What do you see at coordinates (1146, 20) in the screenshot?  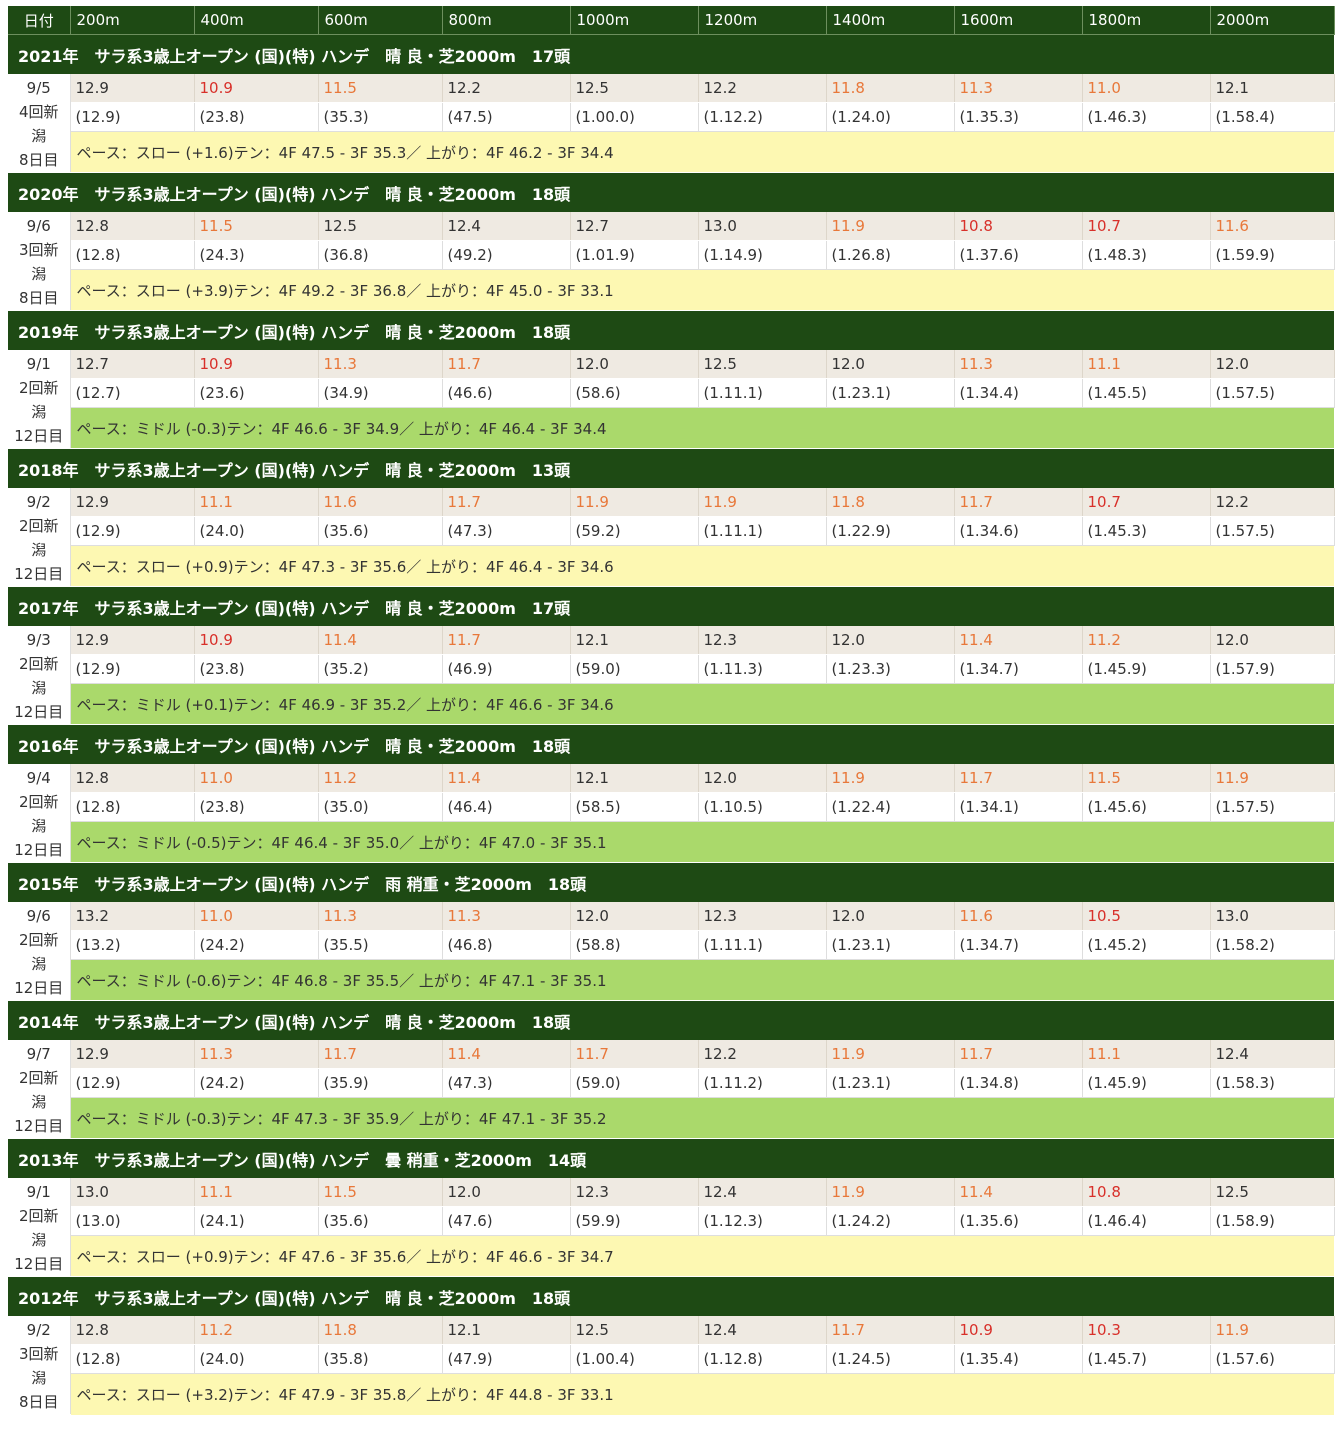 I see `distance-header: 1800m` at bounding box center [1146, 20].